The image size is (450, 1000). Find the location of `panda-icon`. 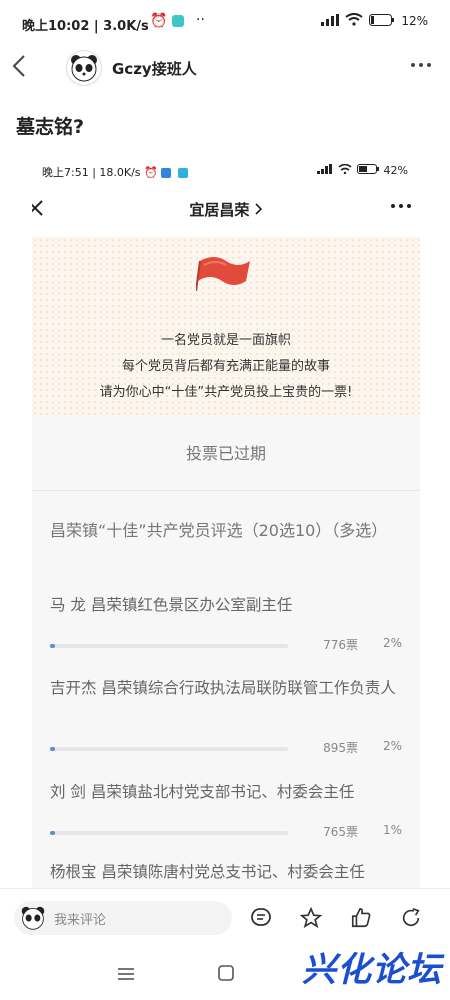

panda-icon is located at coordinates (84, 68).